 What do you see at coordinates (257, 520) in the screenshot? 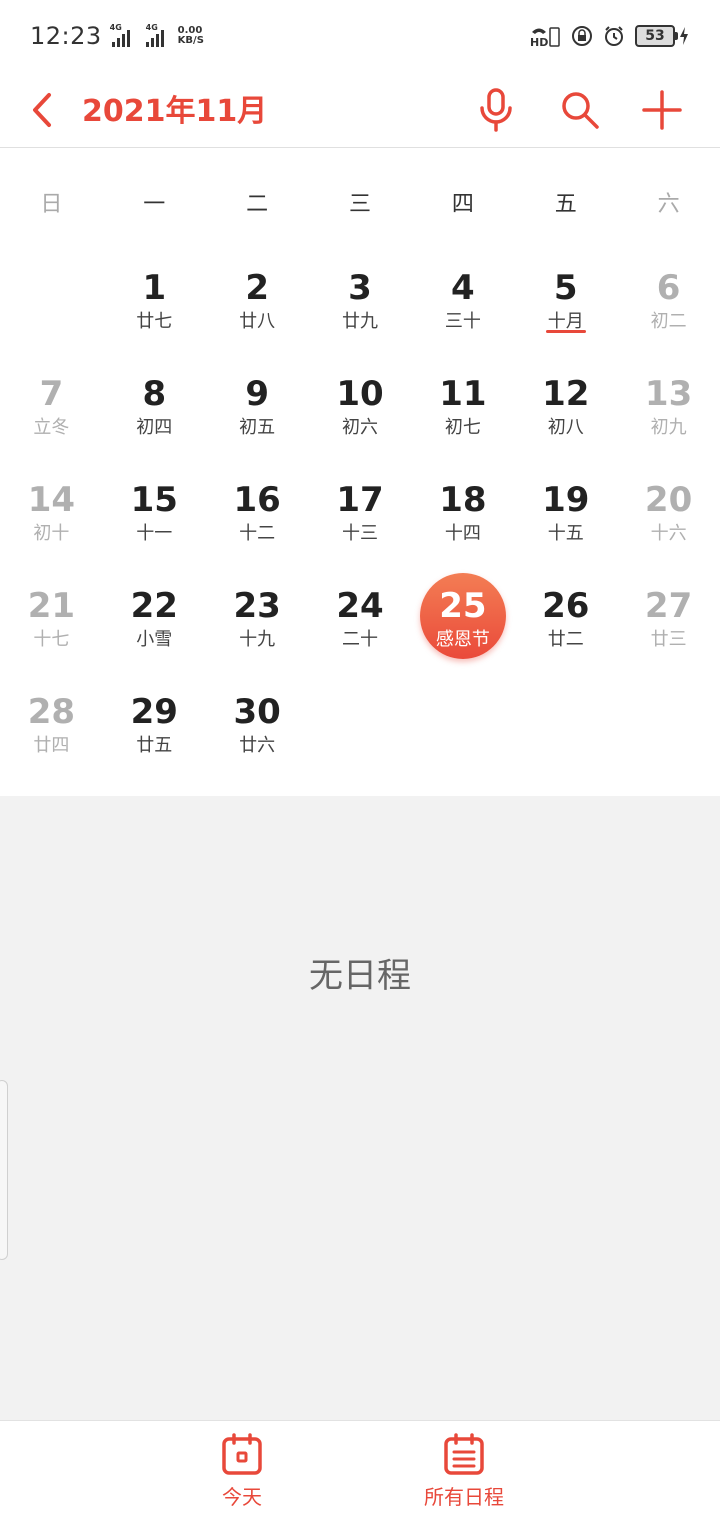
I see `day-cell: 16 十二` at bounding box center [257, 520].